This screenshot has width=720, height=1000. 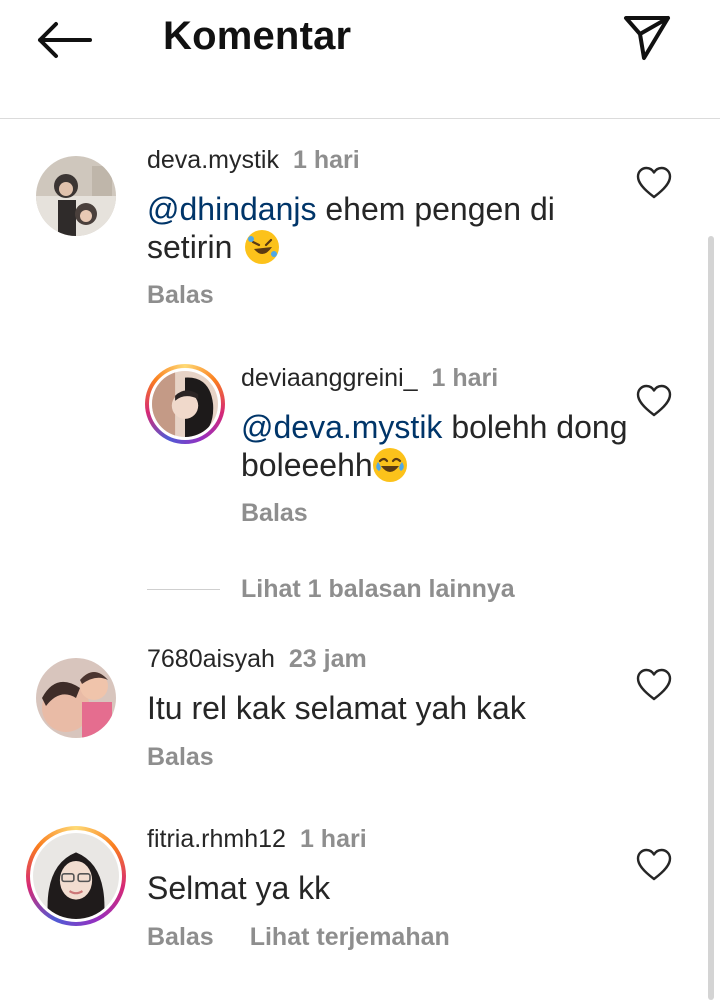 What do you see at coordinates (257, 36) in the screenshot?
I see `page-title: Komentar` at bounding box center [257, 36].